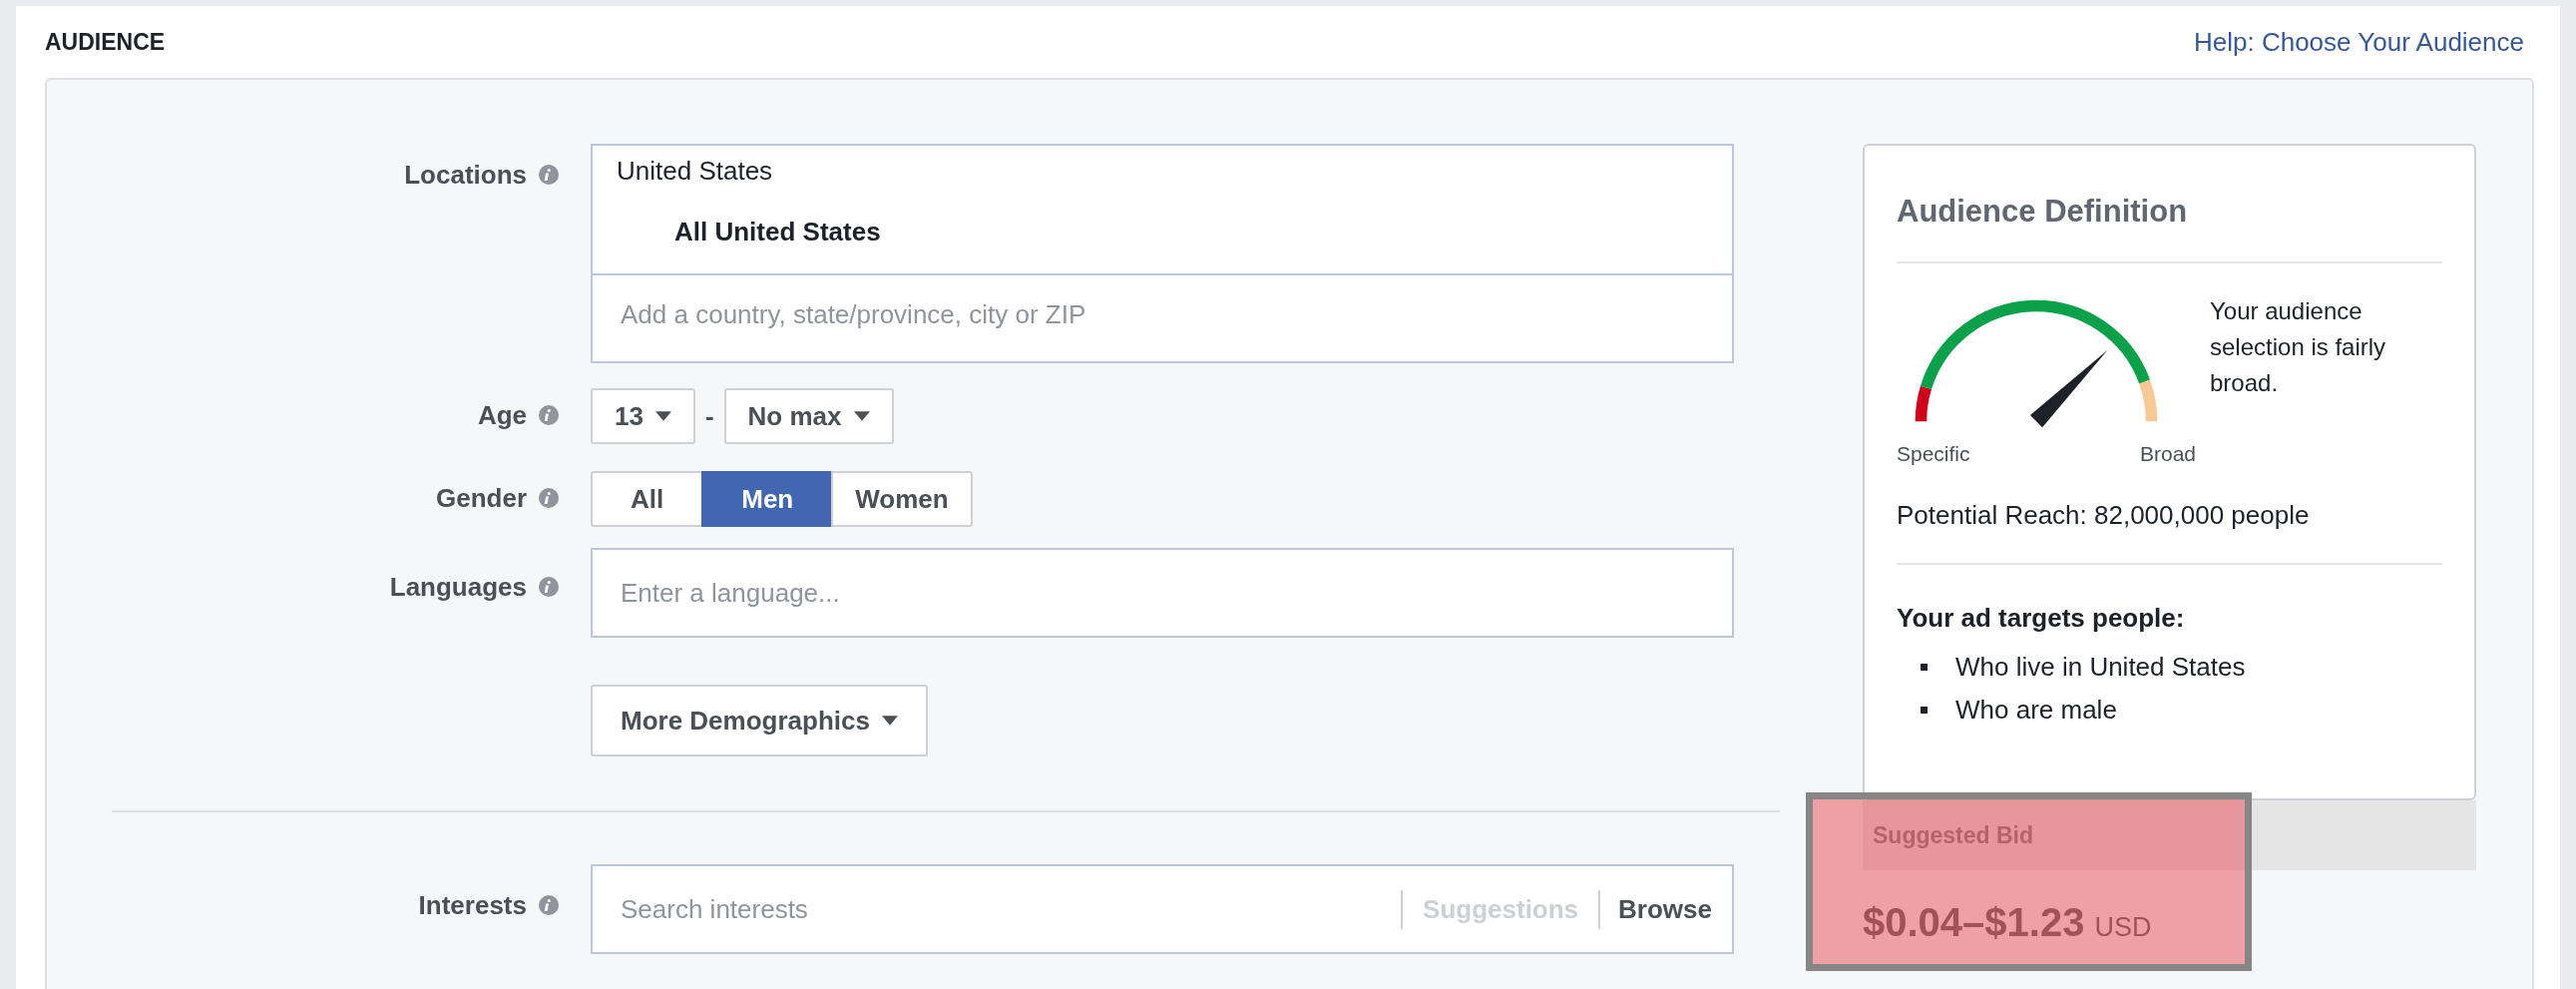  What do you see at coordinates (643, 416) in the screenshot?
I see `age-min-dropdown: 13` at bounding box center [643, 416].